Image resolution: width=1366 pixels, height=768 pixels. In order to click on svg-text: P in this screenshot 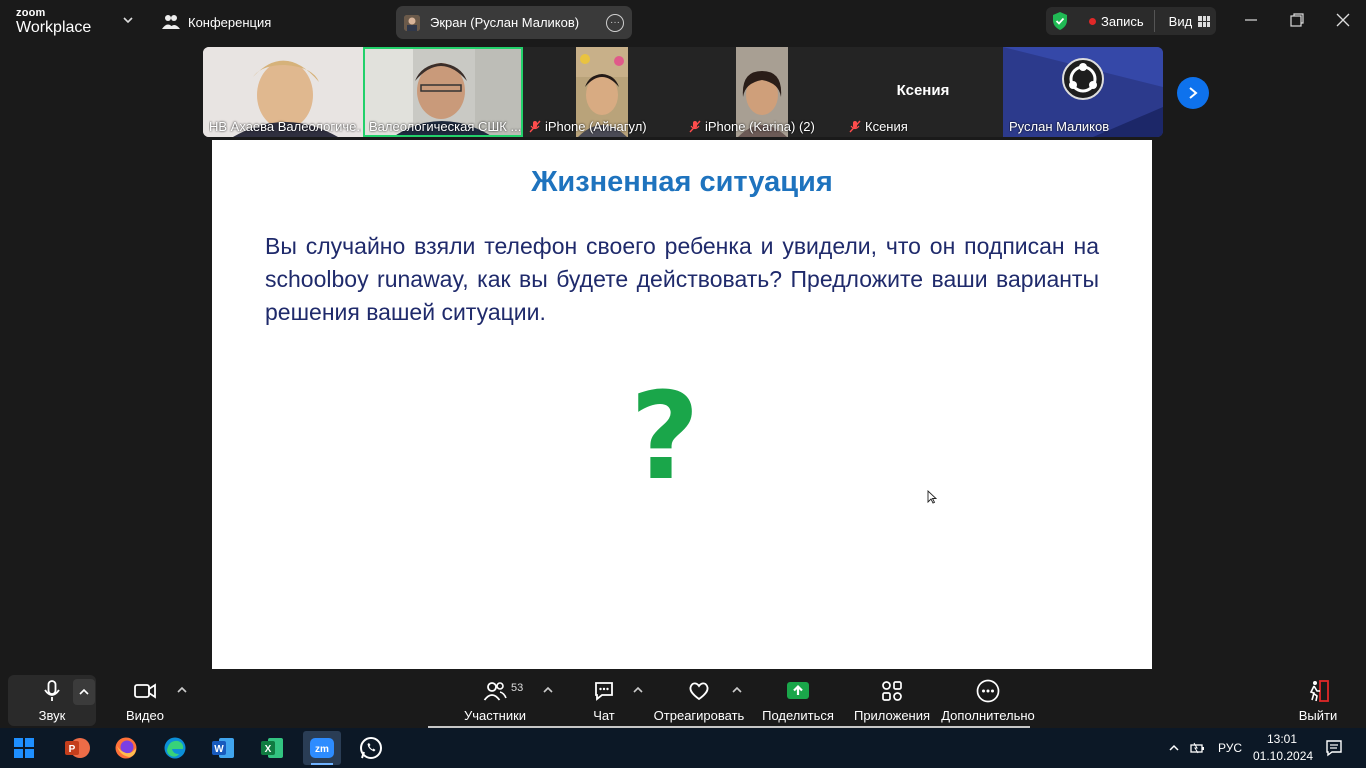, I will do `click(72, 749)`.